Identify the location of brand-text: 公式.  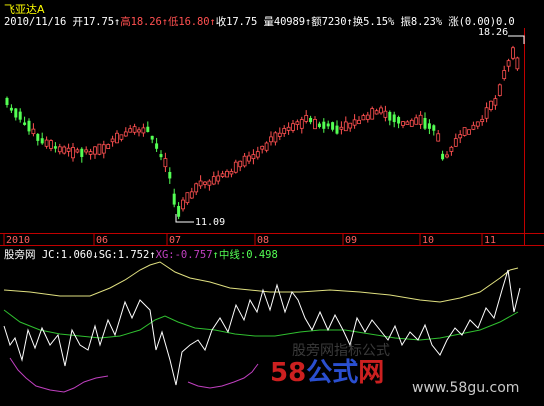
(332, 373).